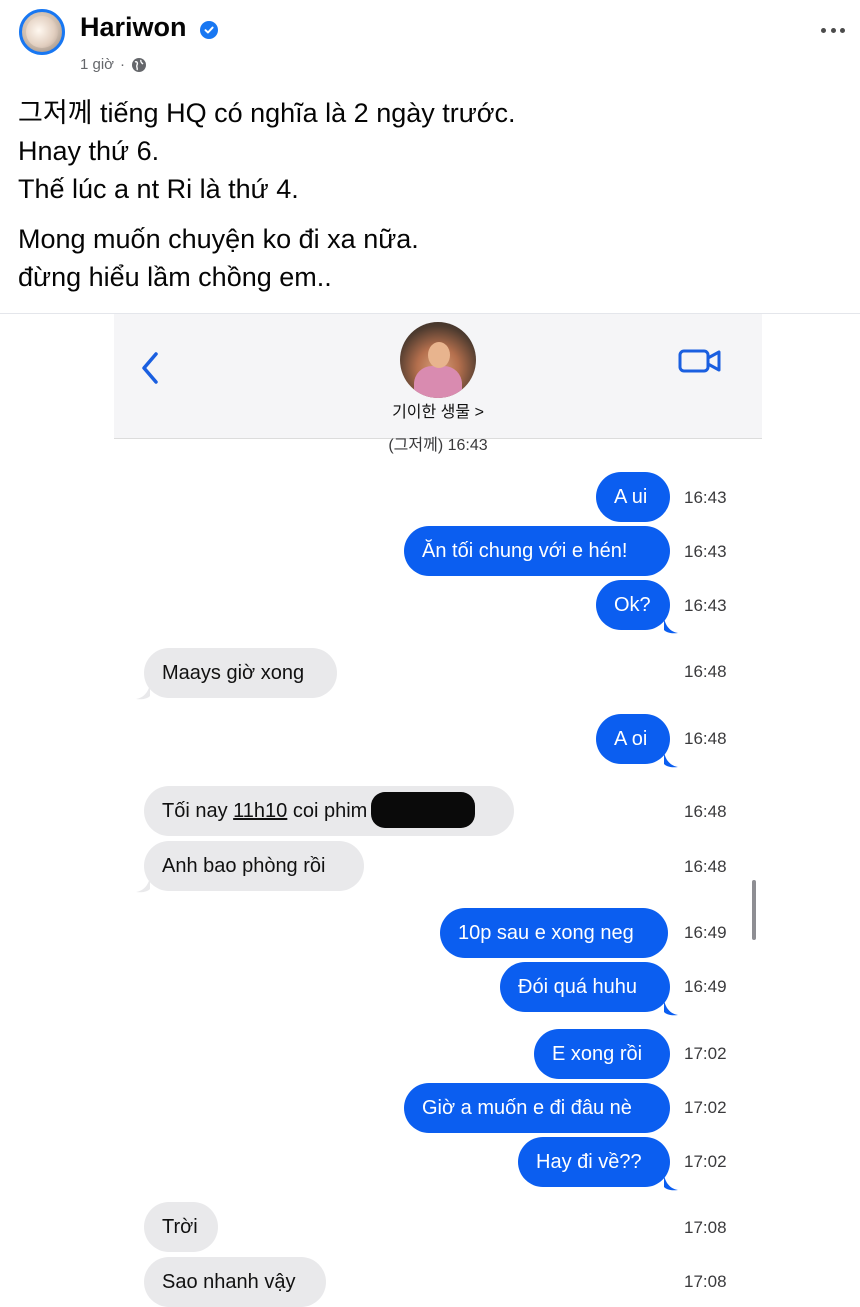  What do you see at coordinates (235, 1282) in the screenshot?
I see `message-bubble-incoming: Sao nhanh vậy` at bounding box center [235, 1282].